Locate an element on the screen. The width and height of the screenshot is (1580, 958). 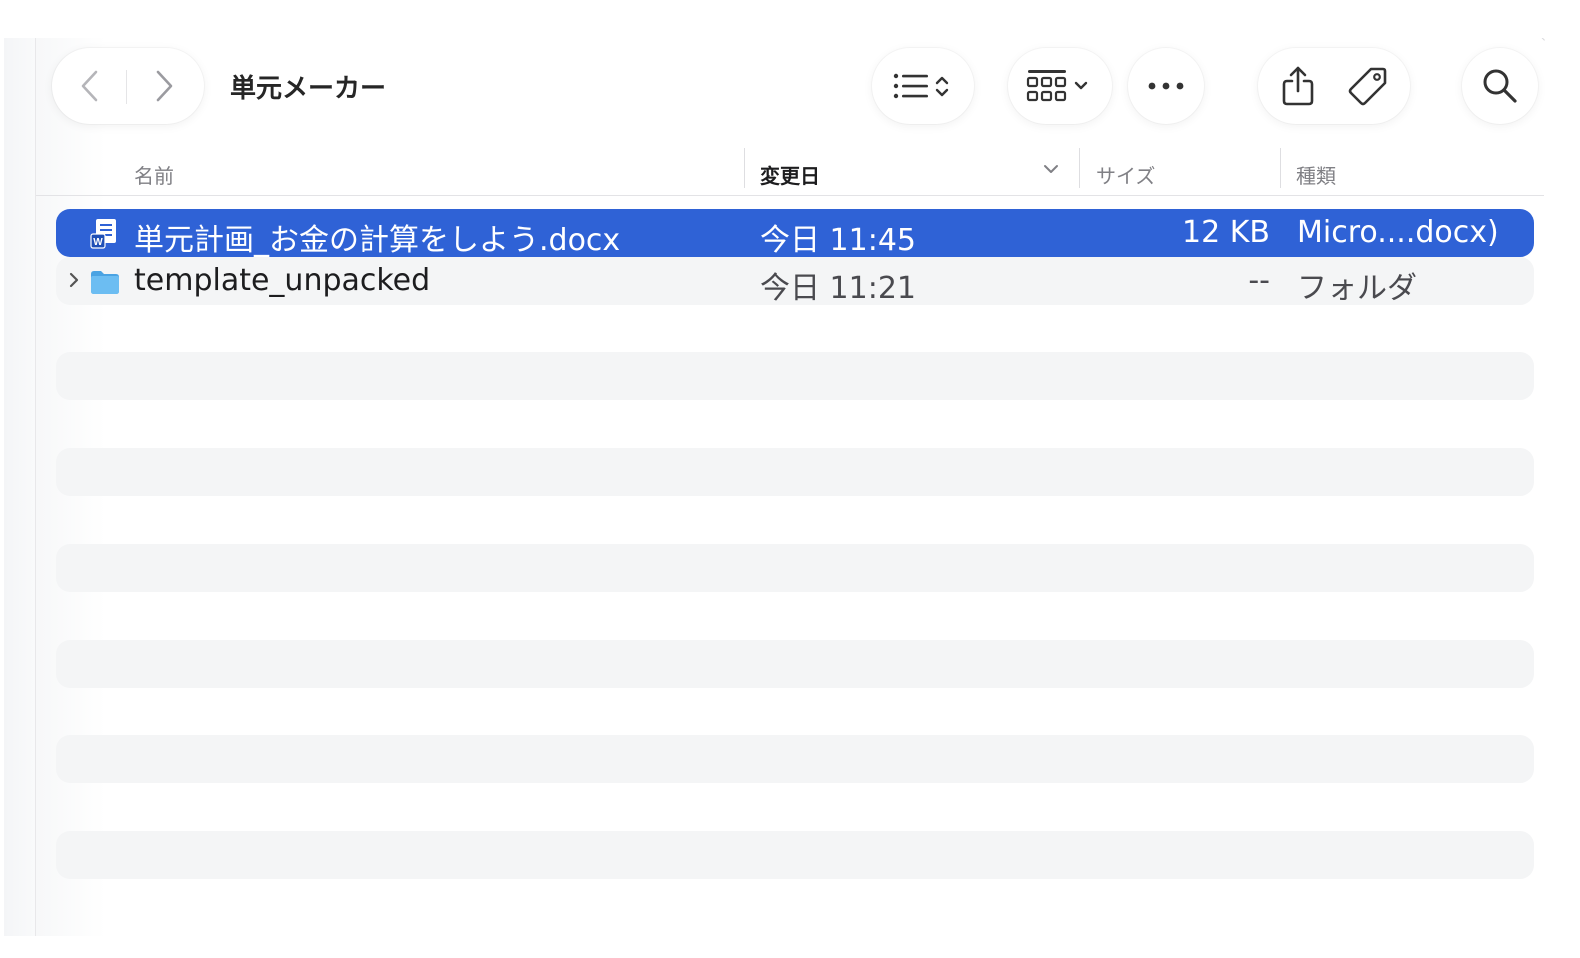
window-title: 単元メーカー is located at coordinates (308, 89).